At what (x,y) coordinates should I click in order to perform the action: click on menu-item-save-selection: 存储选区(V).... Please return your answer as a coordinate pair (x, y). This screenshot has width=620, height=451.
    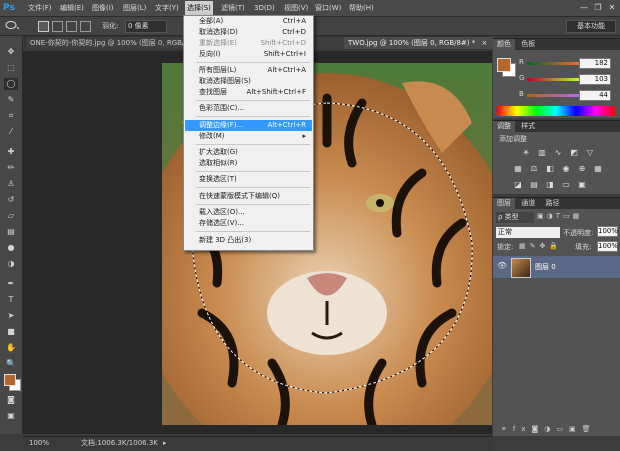
    Looking at the image, I should click on (248, 223).